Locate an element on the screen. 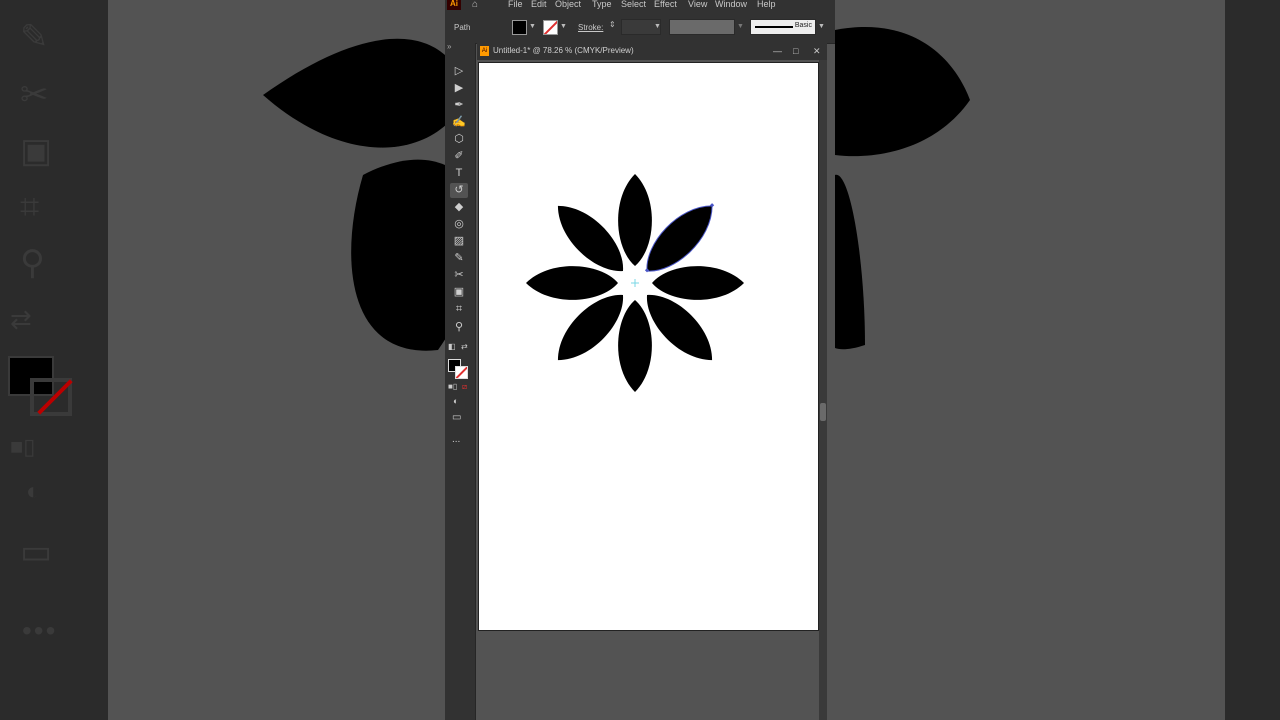 The image size is (1280, 720). home-icon: ⌂ is located at coordinates (475, 5).